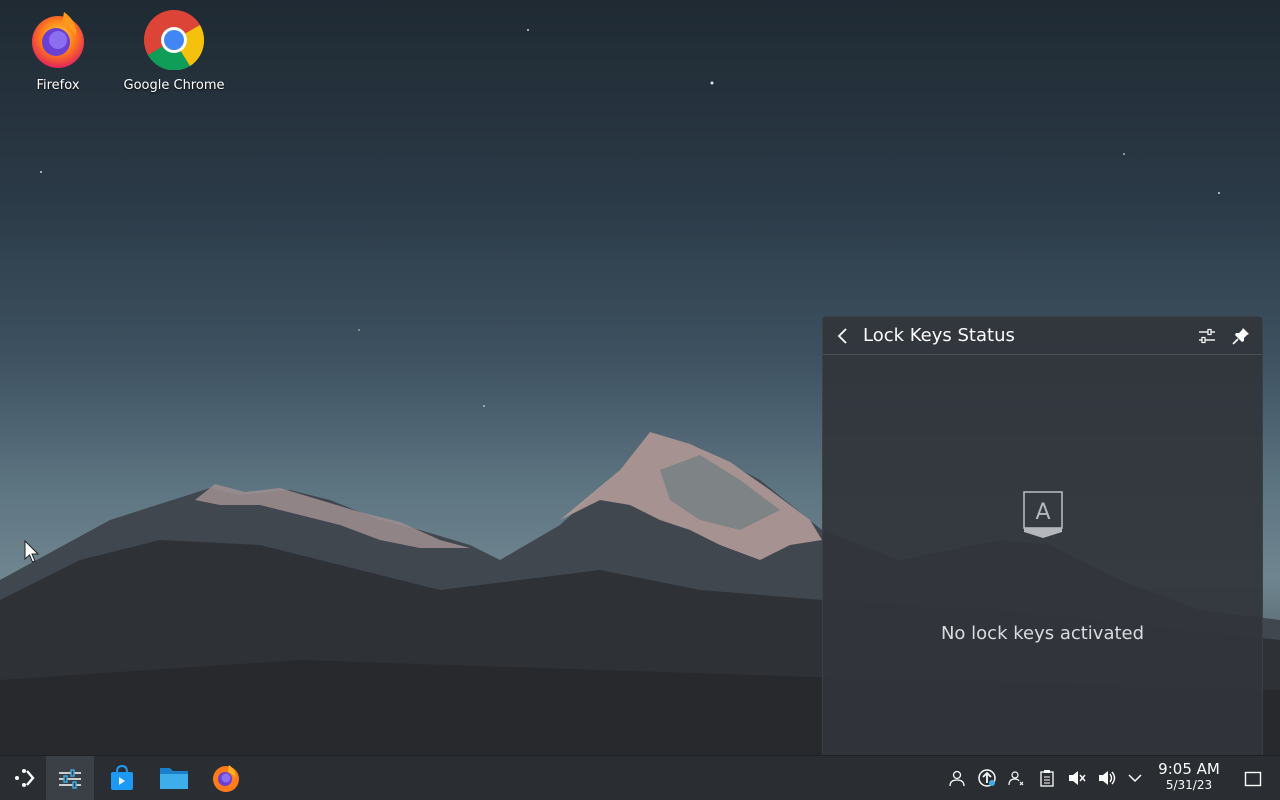  I want to click on user-icon, so click(957, 778).